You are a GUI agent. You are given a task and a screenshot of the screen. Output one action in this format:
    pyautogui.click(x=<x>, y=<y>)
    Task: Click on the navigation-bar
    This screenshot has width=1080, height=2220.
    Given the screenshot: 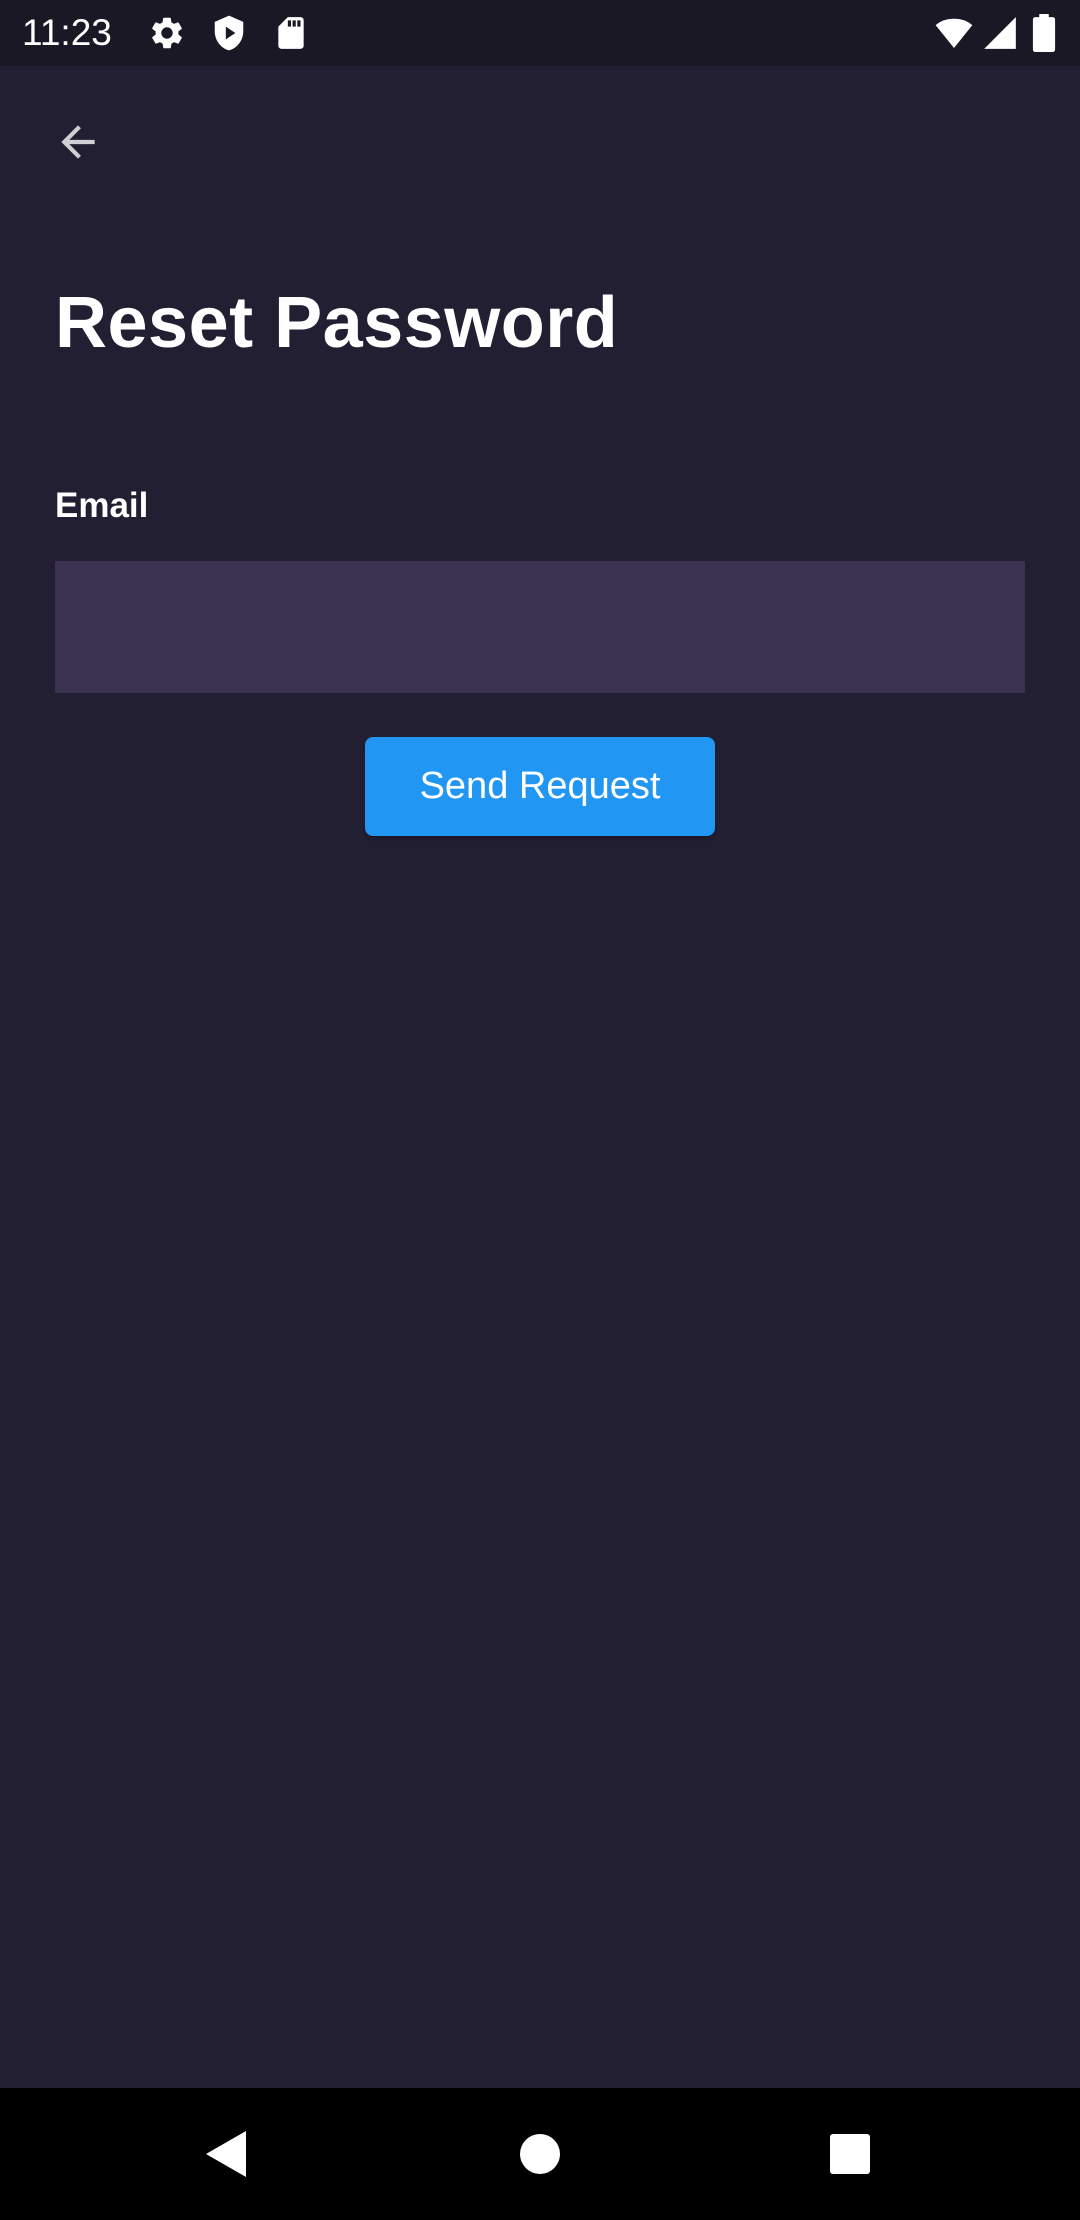 What is the action you would take?
    pyautogui.click(x=540, y=2154)
    